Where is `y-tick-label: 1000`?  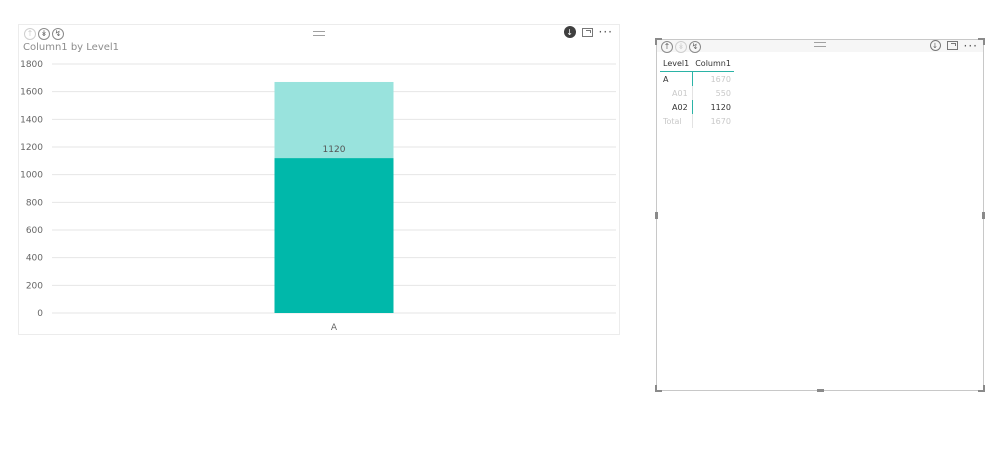 y-tick-label: 1000 is located at coordinates (31, 176).